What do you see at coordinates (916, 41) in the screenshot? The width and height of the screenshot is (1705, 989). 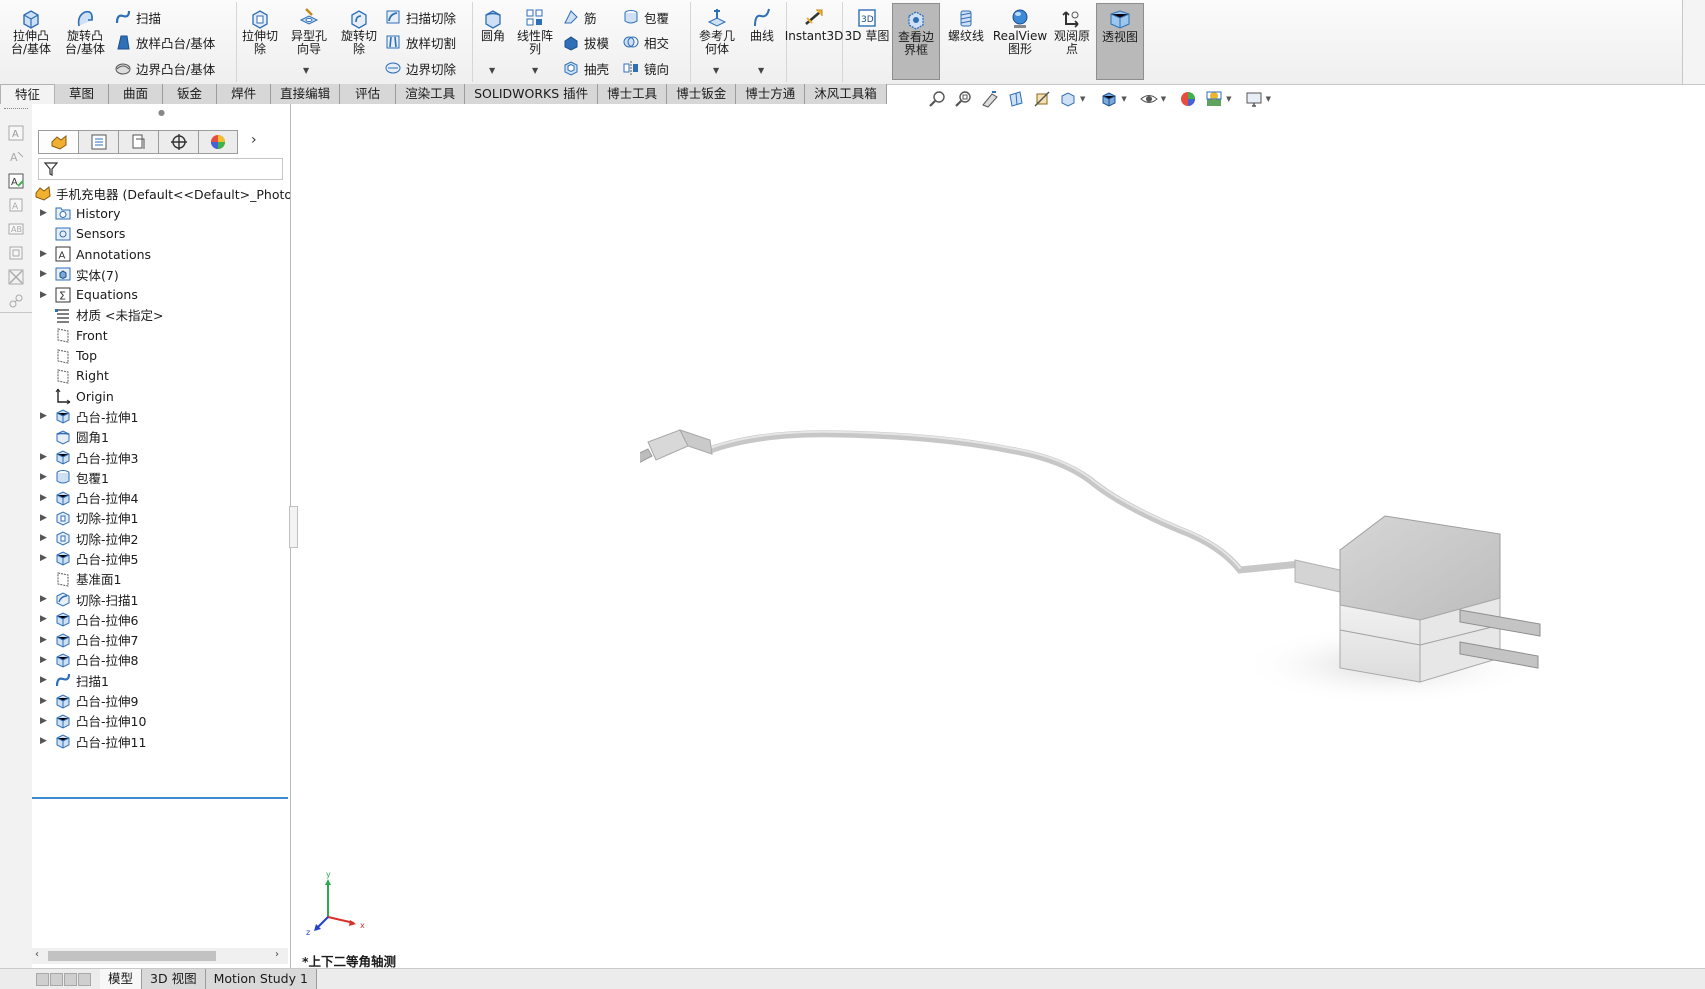 I see `bounding-box-button: 查看边 界框` at bounding box center [916, 41].